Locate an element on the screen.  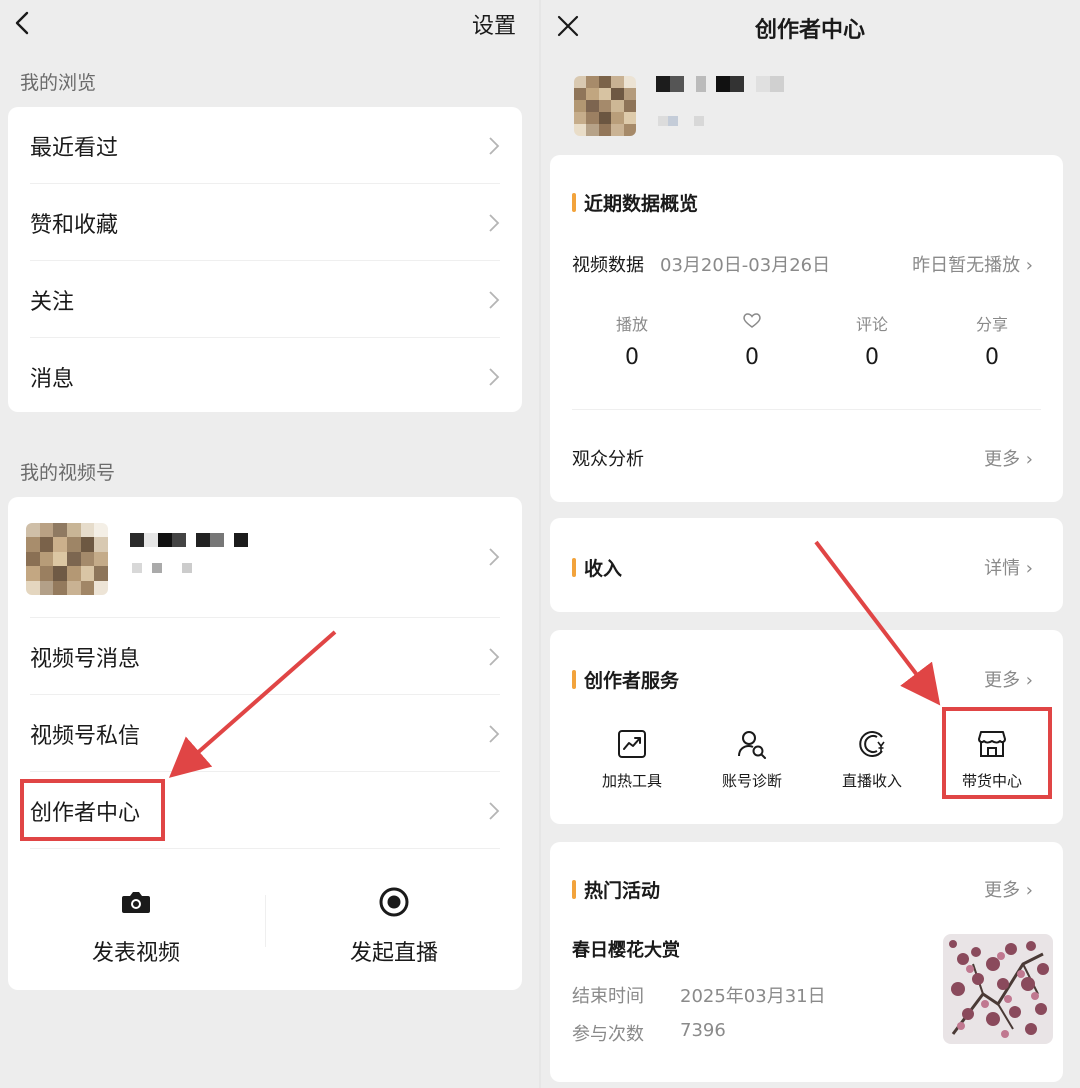
service-account-diagnosis: 账号诊断 is located at coordinates (752, 759).